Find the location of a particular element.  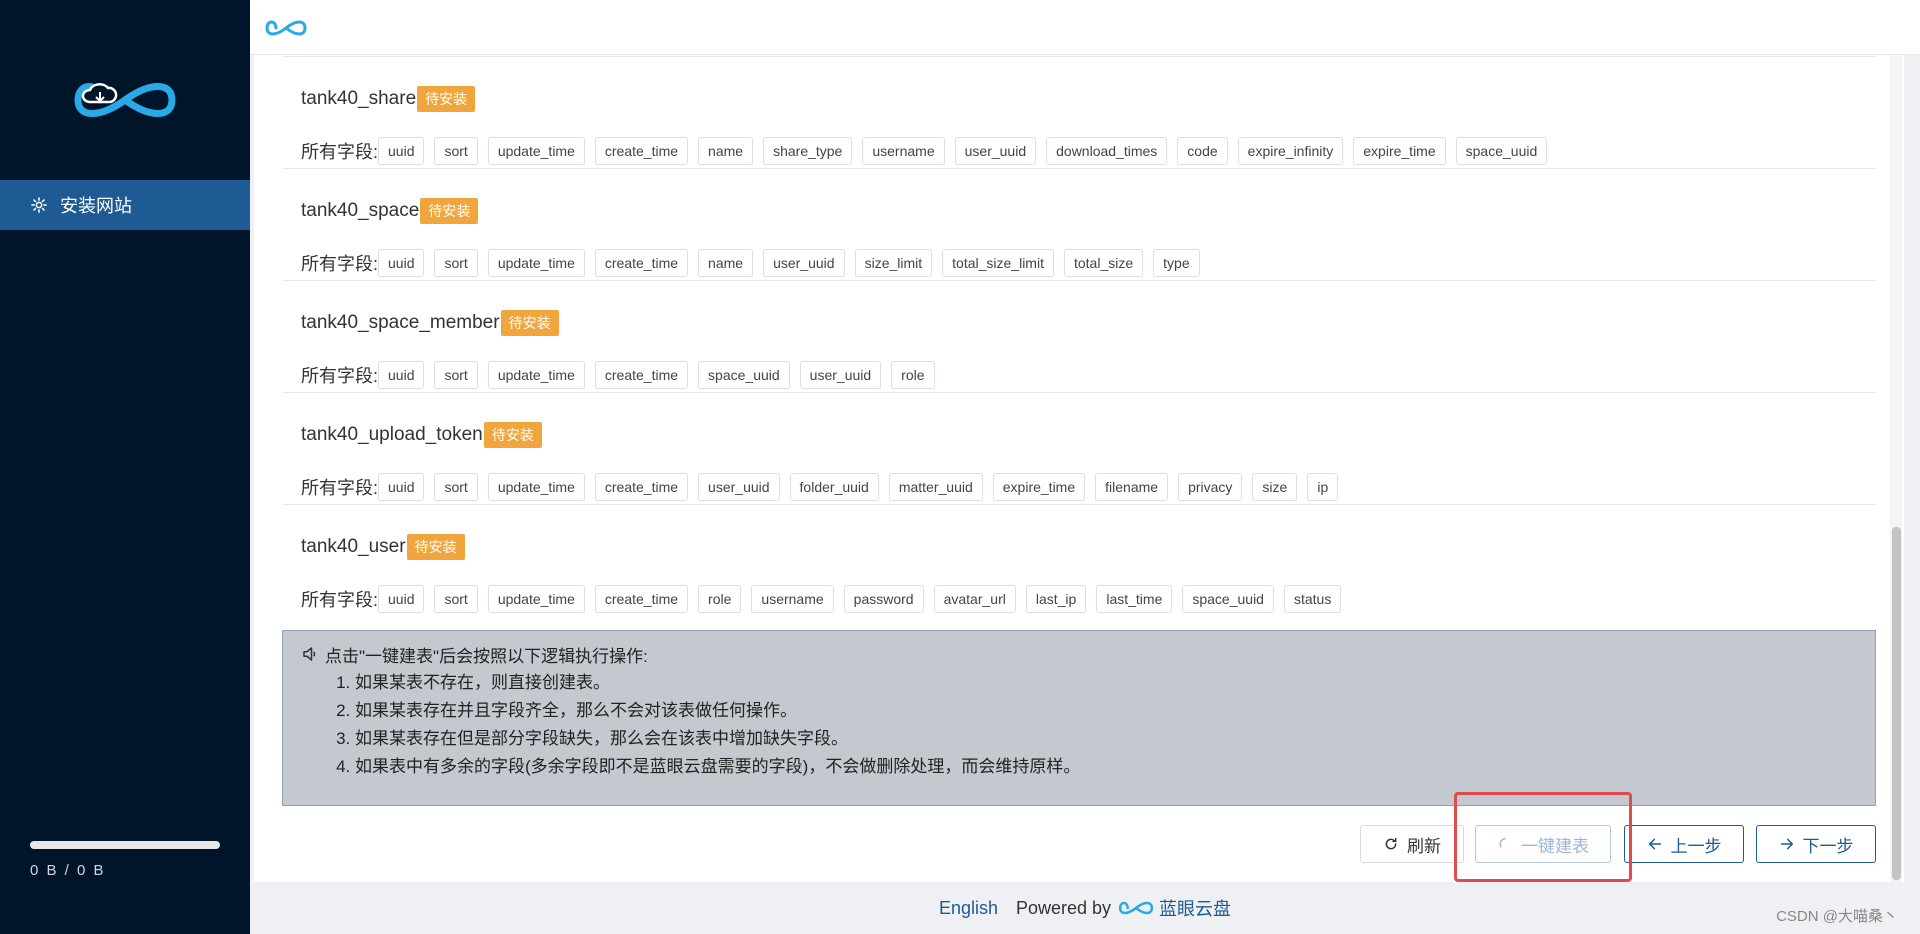

top-logo-icon is located at coordinates (286, 28).